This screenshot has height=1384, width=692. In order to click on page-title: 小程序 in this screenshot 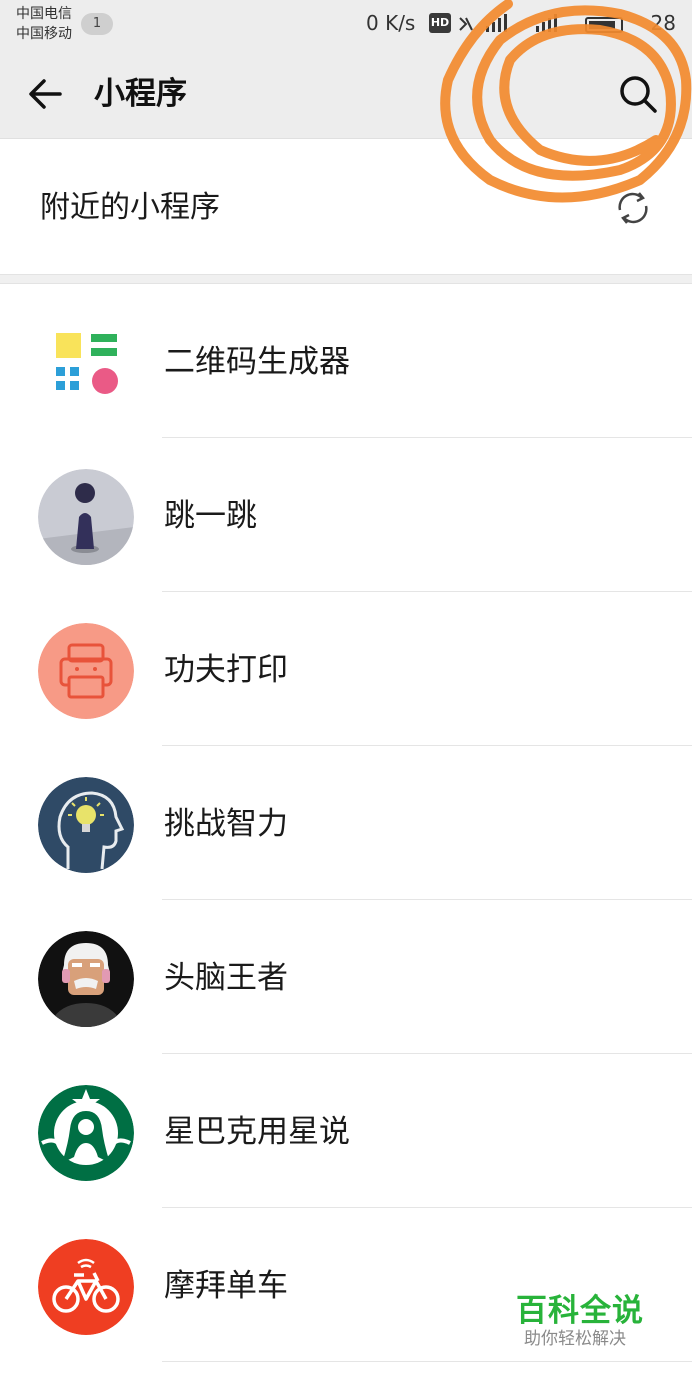, I will do `click(140, 94)`.